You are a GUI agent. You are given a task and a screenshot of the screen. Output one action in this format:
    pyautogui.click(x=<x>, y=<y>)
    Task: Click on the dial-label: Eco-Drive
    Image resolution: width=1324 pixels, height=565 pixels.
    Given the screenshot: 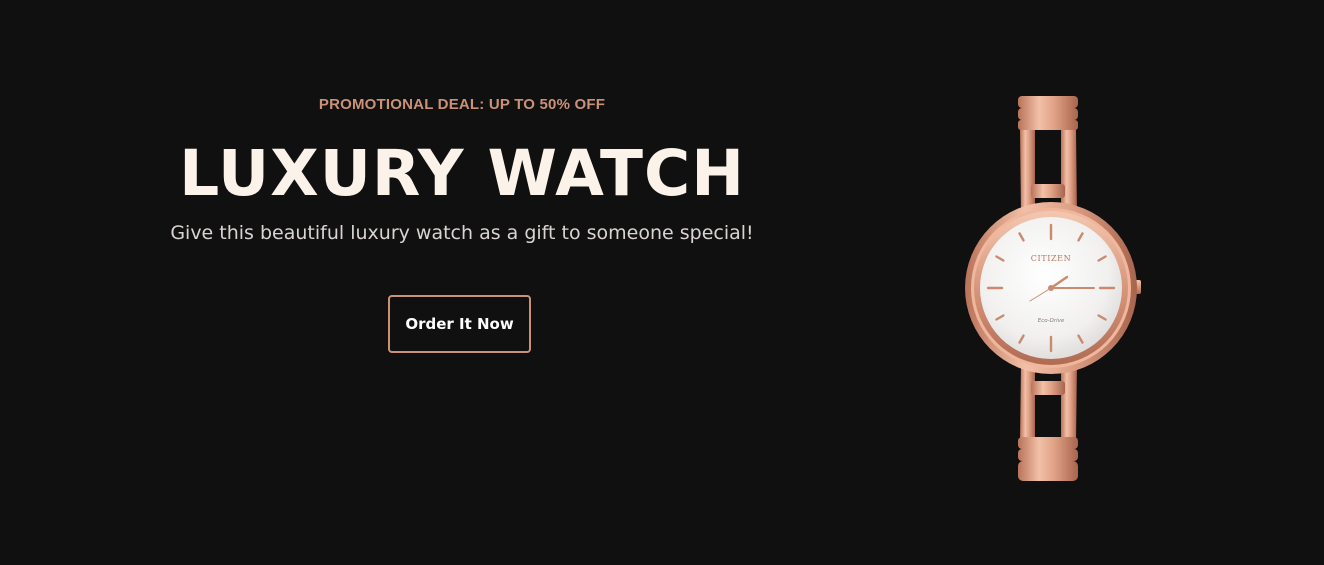 What is the action you would take?
    pyautogui.click(x=1051, y=321)
    